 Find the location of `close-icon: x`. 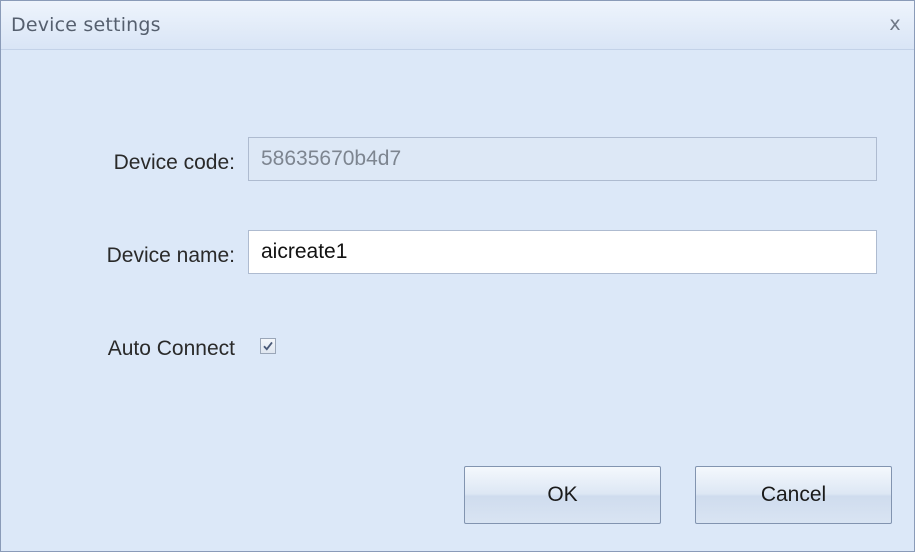

close-icon: x is located at coordinates (895, 24).